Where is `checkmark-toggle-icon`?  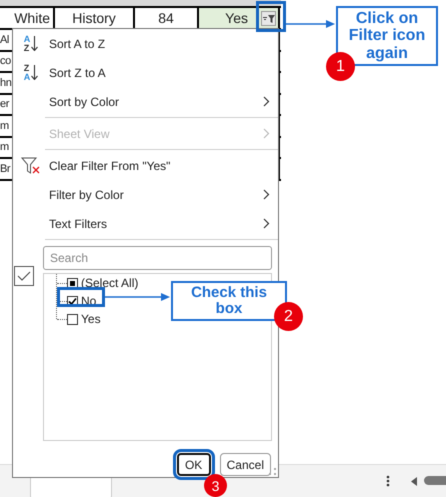
checkmark-toggle-icon is located at coordinates (24, 276).